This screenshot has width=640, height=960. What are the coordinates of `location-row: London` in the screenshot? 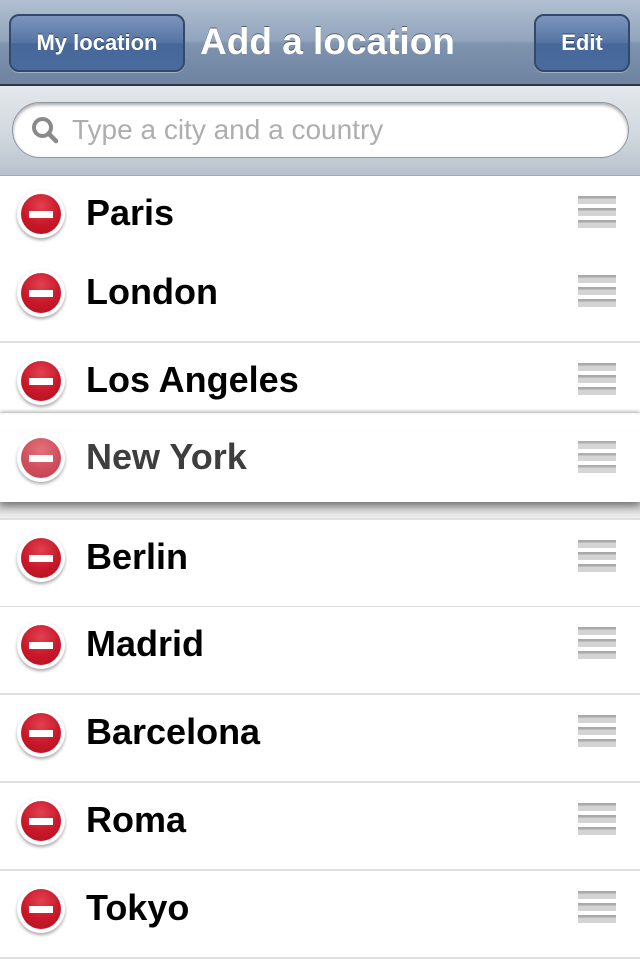 It's located at (320, 299).